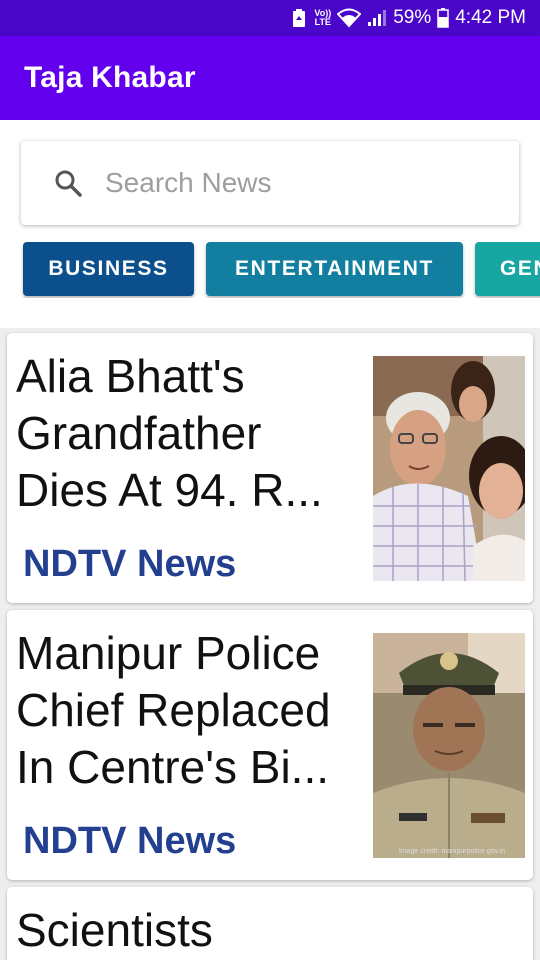 The image size is (540, 960). Describe the element at coordinates (295, 183) in the screenshot. I see `search-input` at that location.